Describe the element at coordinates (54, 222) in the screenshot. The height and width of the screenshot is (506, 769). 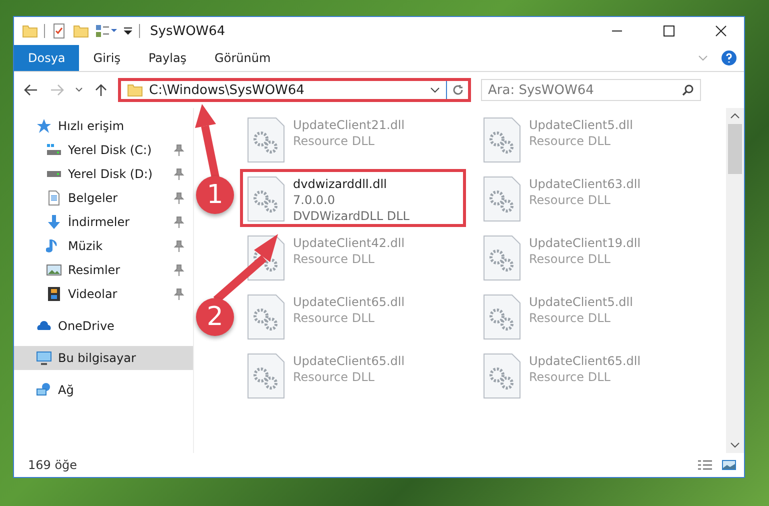
I see `download-icon` at that location.